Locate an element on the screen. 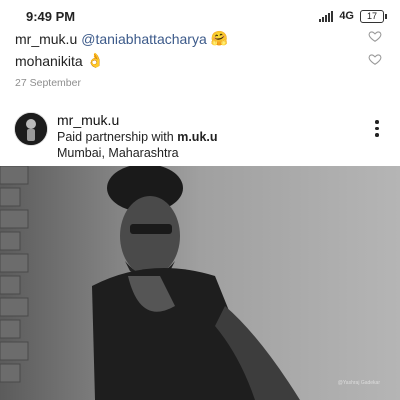 The image size is (400, 400). comment-row: mr_muk.u @taniabhattacharya 🤗 is located at coordinates (121, 38).